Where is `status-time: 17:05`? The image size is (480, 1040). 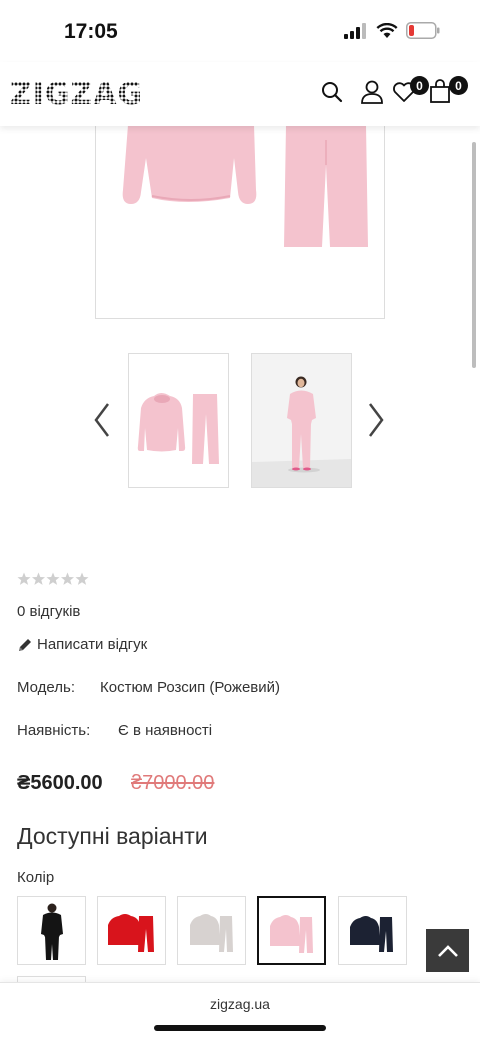
status-time: 17:05 is located at coordinates (91, 31).